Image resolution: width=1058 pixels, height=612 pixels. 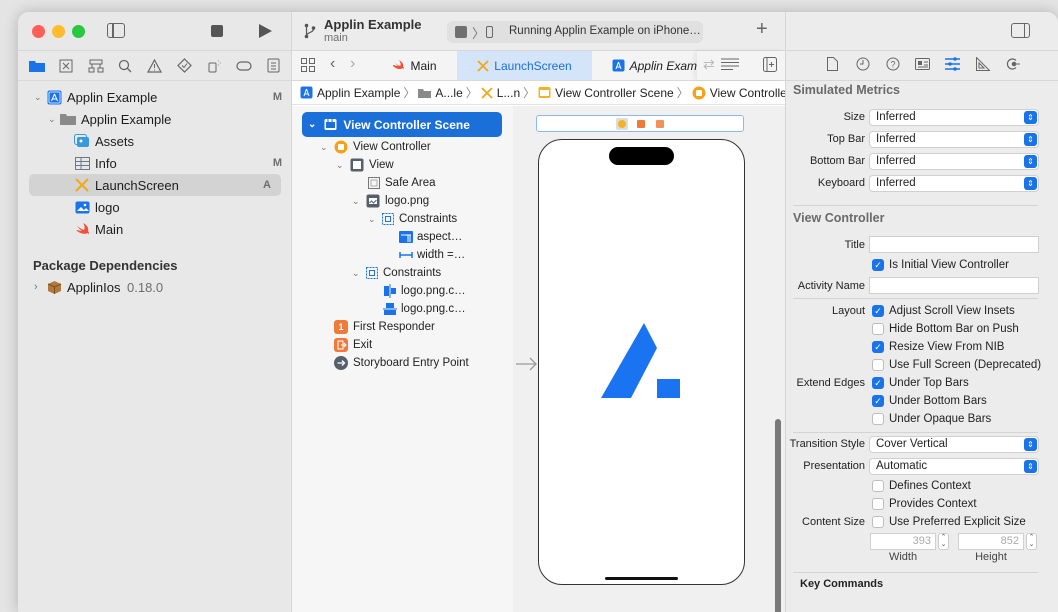 I want to click on add-editor-icon, so click(x=770, y=66).